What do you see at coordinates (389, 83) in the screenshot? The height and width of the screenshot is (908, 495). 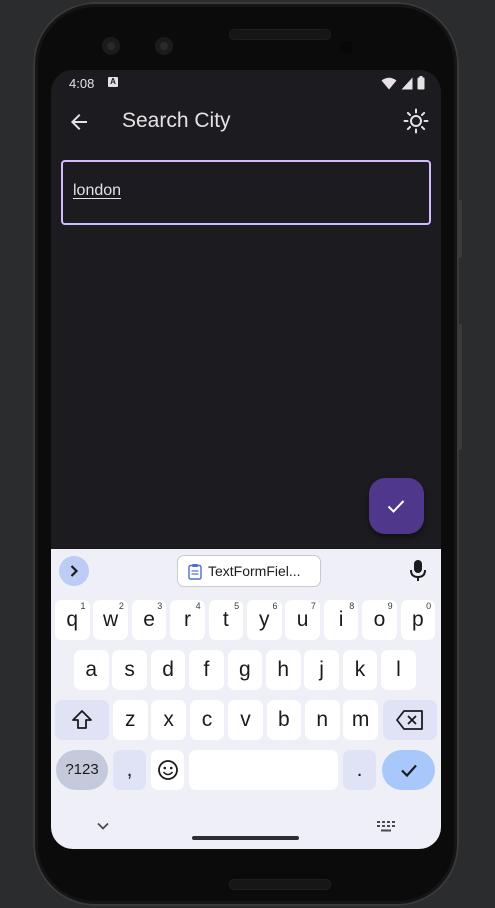 I see `wifi-icon` at bounding box center [389, 83].